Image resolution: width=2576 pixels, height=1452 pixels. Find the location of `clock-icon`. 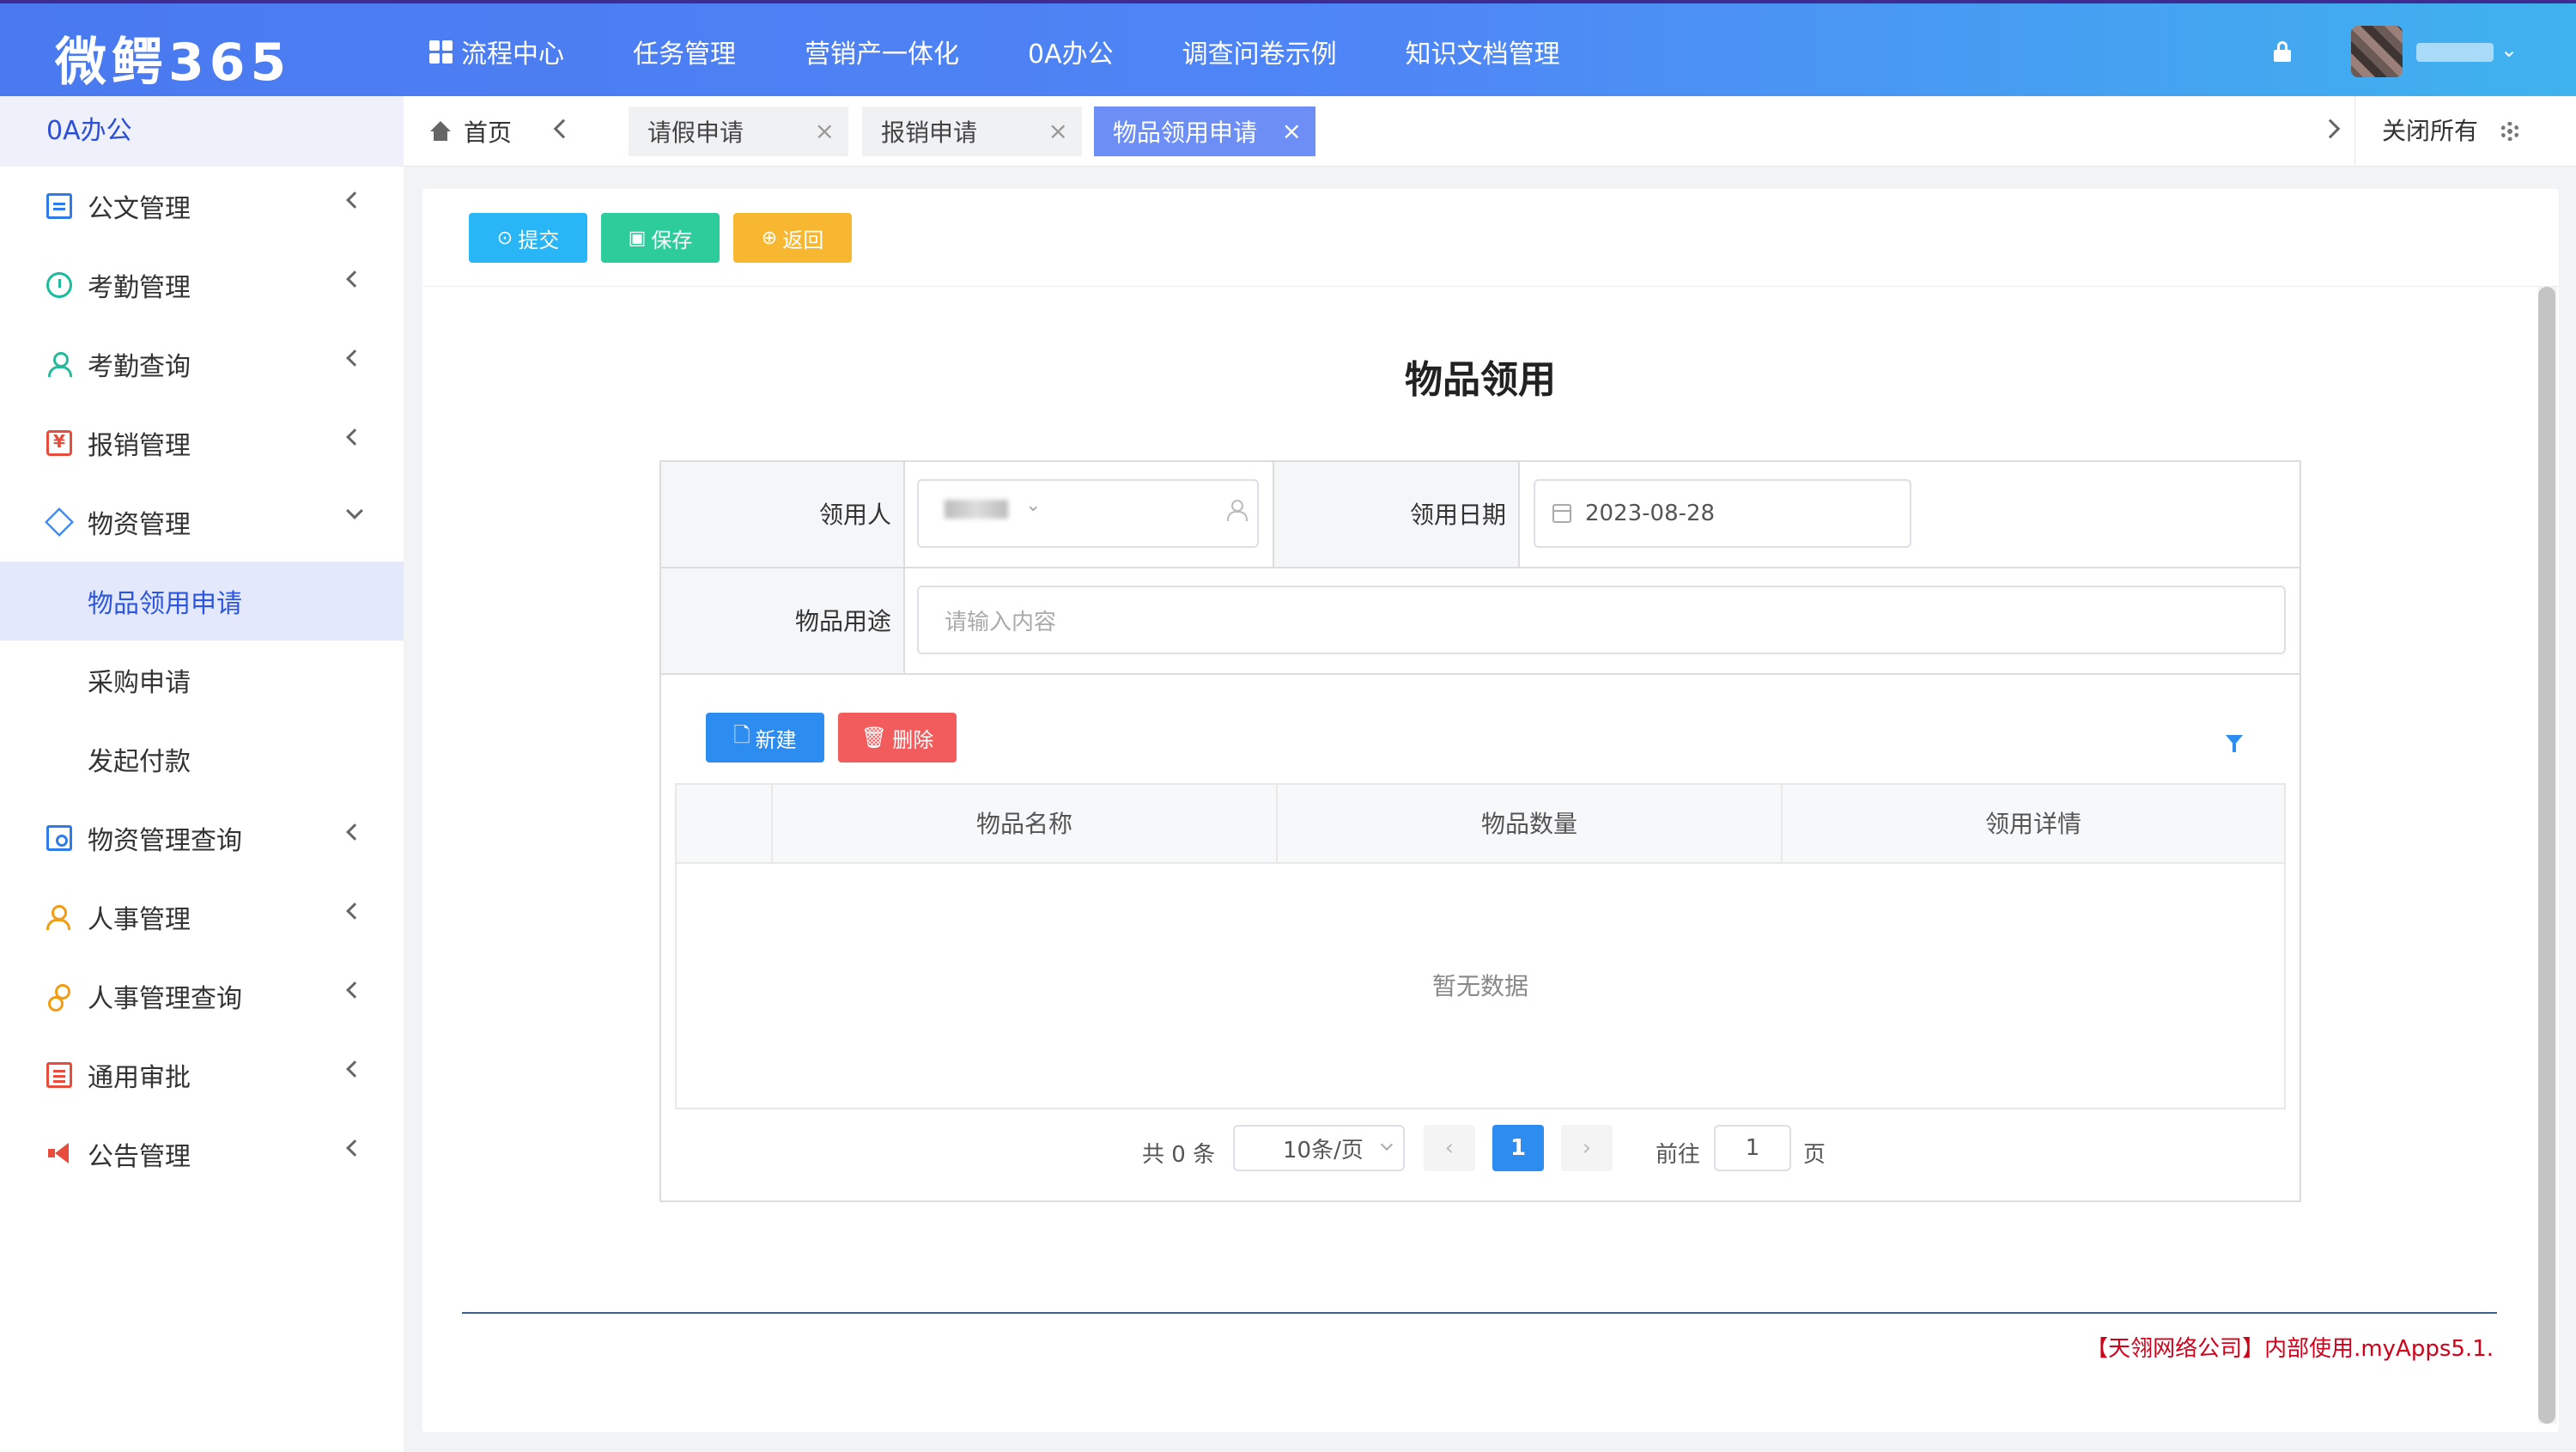

clock-icon is located at coordinates (59, 285).